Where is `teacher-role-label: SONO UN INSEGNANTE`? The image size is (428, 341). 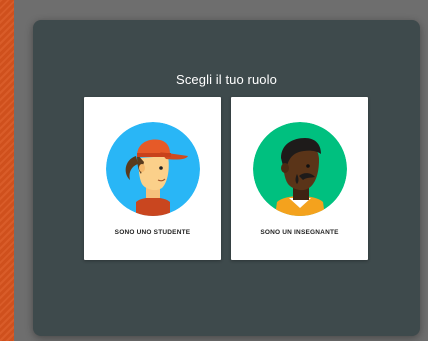 teacher-role-label: SONO UN INSEGNANTE is located at coordinates (299, 232).